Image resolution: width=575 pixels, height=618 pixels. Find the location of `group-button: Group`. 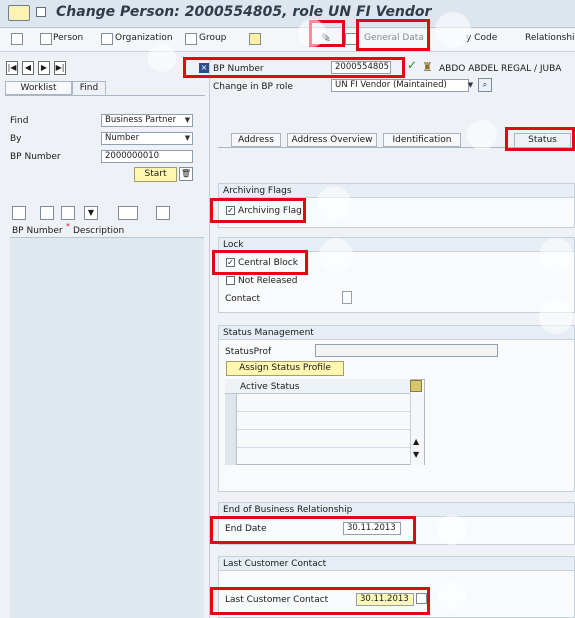

group-button: Group is located at coordinates (212, 38).